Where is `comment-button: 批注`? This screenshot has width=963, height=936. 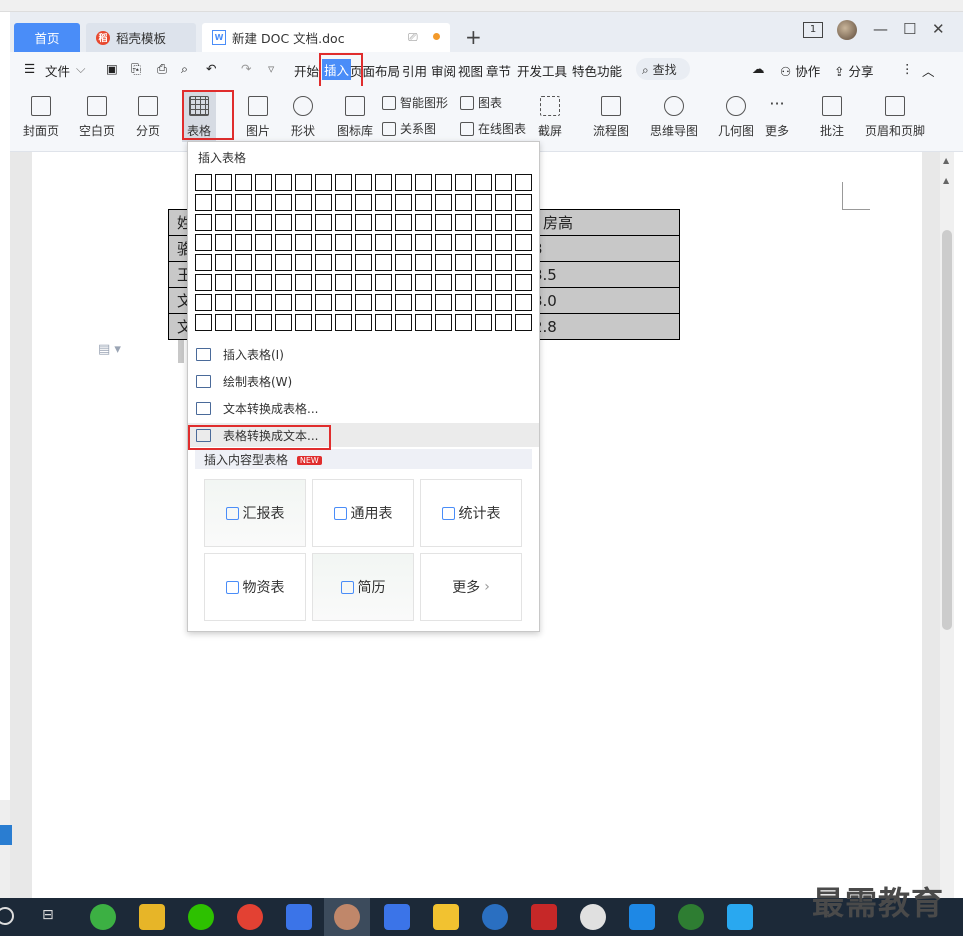
comment-button: 批注 is located at coordinates (832, 116).